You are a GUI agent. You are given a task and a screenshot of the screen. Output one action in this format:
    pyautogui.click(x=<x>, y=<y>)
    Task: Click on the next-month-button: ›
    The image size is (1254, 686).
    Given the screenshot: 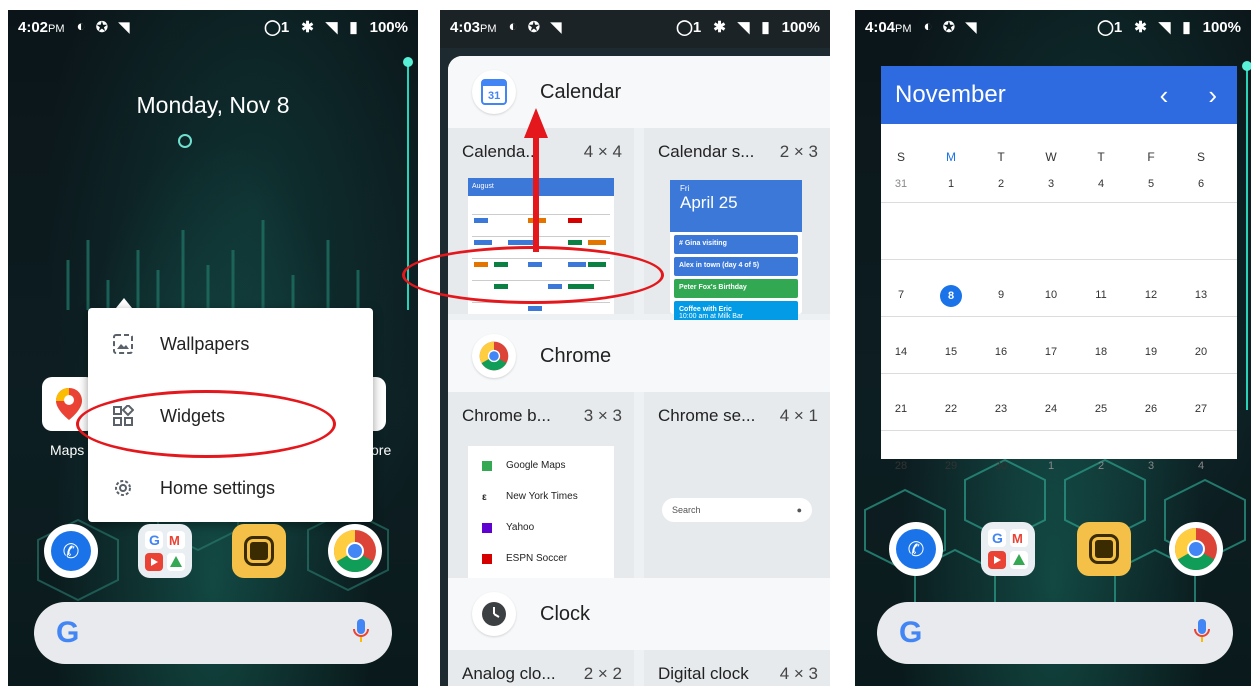 What is the action you would take?
    pyautogui.click(x=1212, y=95)
    